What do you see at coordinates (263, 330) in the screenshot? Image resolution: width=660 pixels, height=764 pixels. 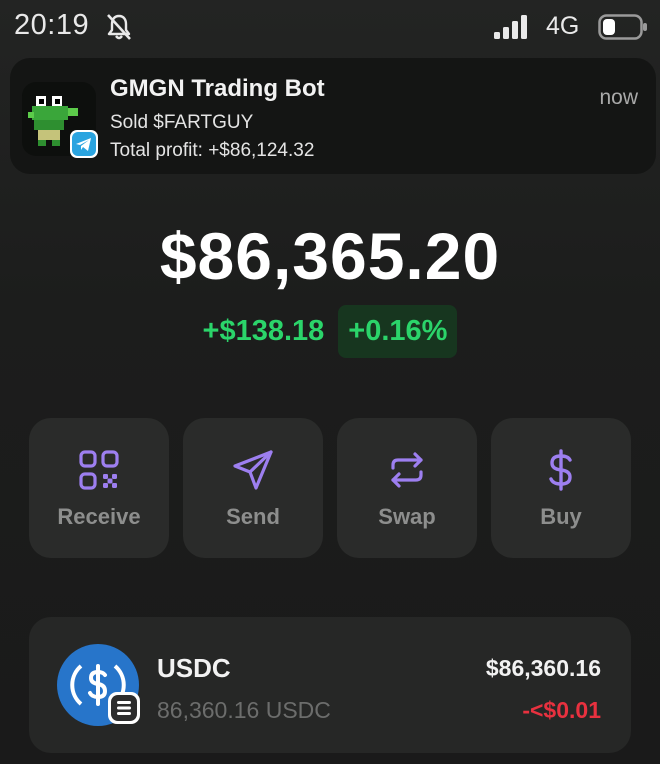 I see `balance-change-amount: +$138.18` at bounding box center [263, 330].